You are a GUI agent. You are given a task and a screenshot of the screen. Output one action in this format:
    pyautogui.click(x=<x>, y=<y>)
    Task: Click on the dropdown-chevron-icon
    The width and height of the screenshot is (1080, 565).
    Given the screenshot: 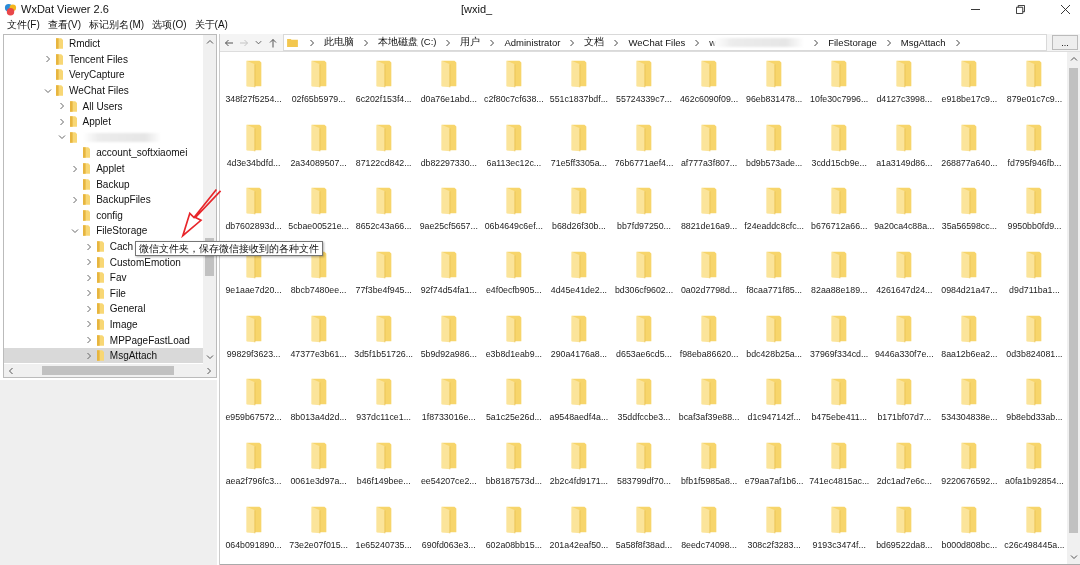 What is the action you would take?
    pyautogui.click(x=258, y=42)
    